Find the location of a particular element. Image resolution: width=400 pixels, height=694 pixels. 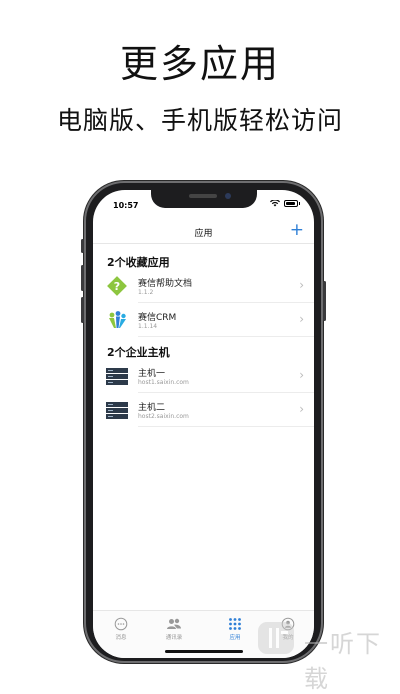

volume-down-button is located at coordinates (82, 310).